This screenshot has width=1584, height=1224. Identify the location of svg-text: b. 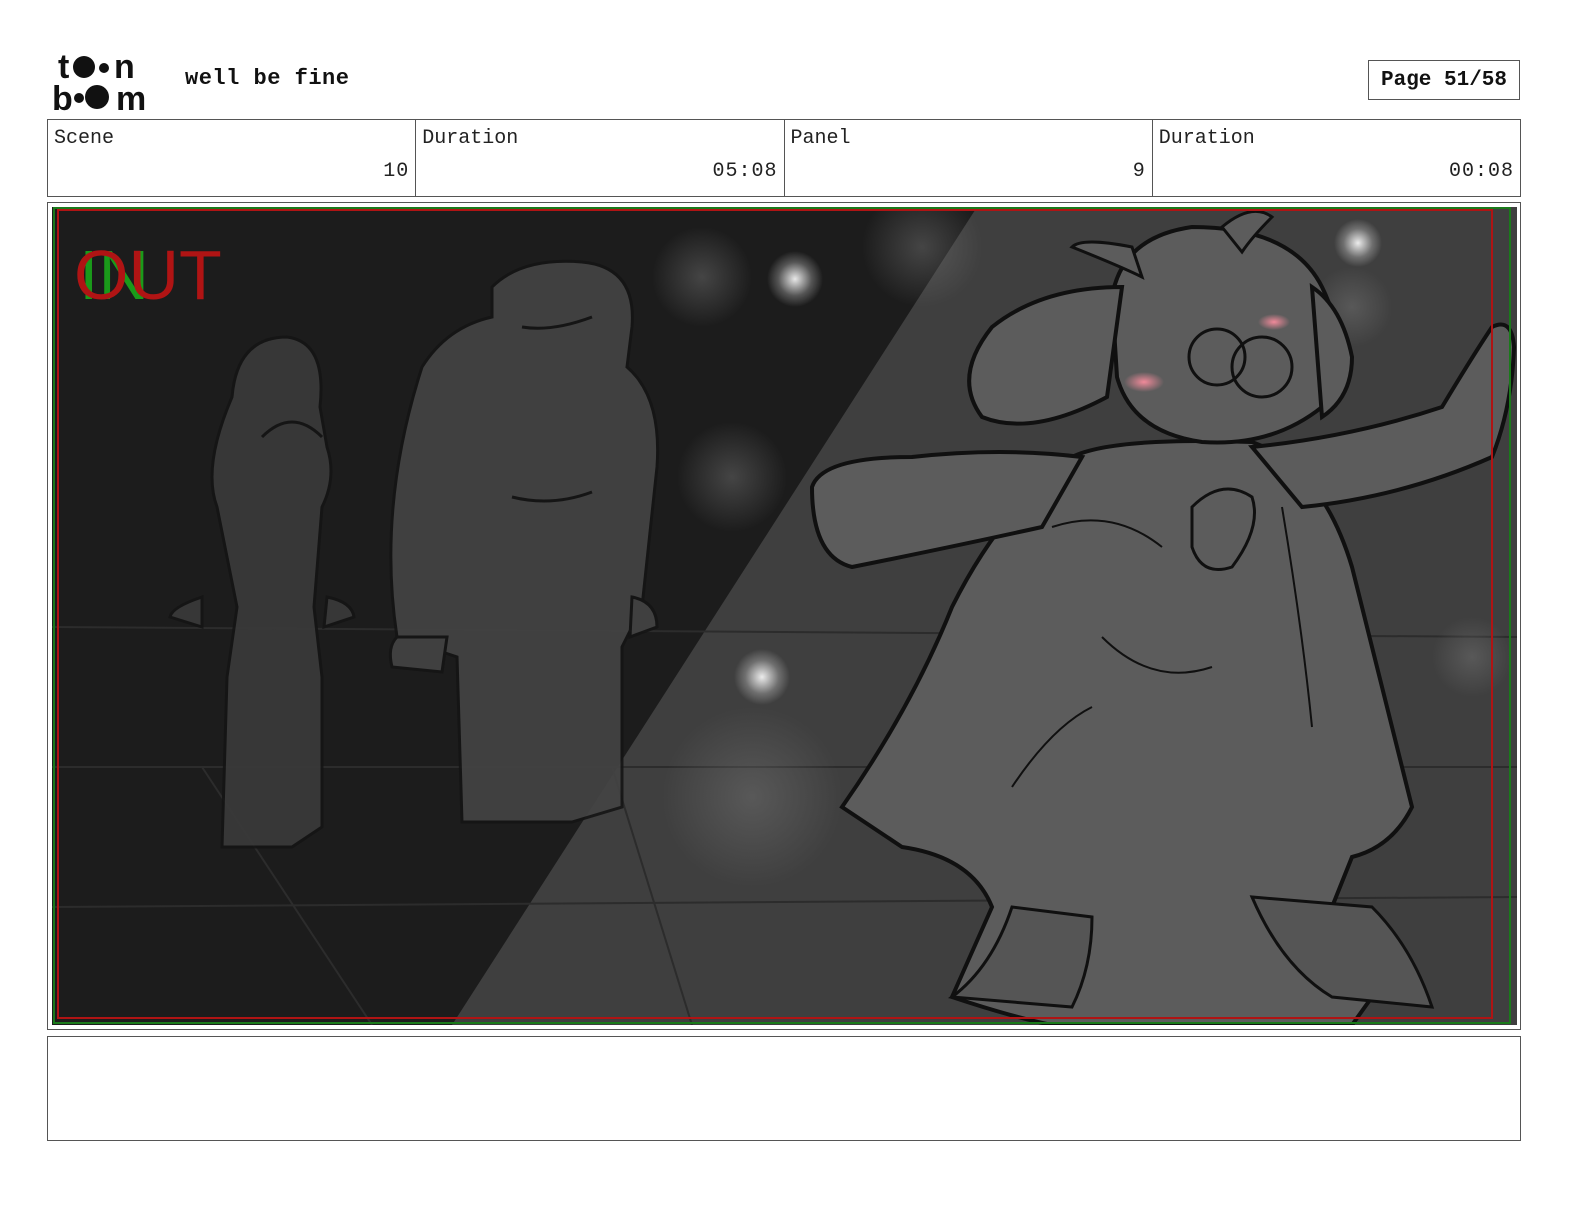
(62, 96).